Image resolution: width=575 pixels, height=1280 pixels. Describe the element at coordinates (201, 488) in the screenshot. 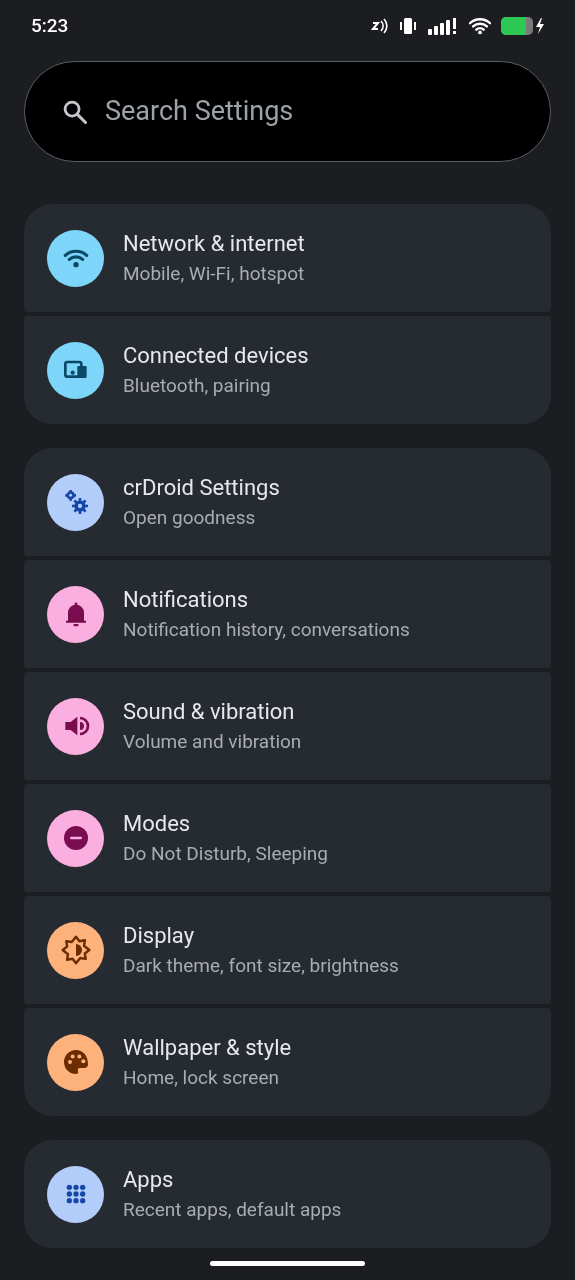

I see `item-title: crDroid Settings` at that location.